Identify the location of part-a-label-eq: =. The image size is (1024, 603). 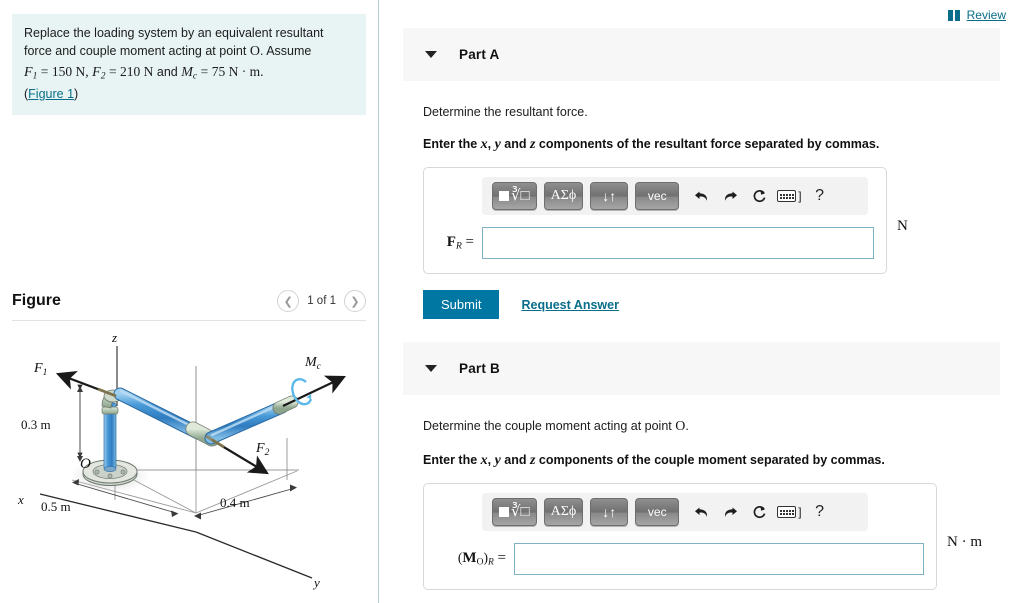
(469, 242).